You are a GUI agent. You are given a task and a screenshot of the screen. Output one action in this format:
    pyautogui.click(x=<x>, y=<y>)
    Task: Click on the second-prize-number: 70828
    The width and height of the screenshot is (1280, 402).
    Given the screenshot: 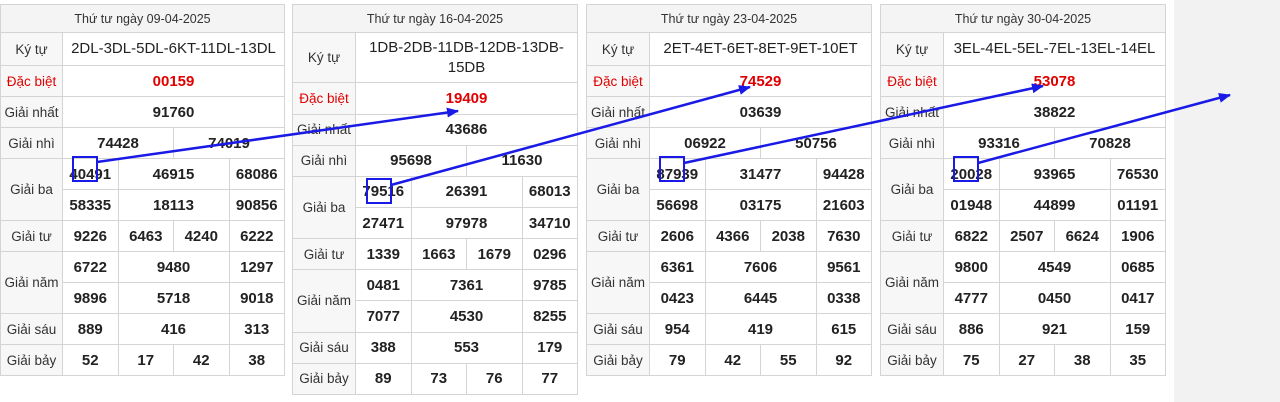 What is the action you would take?
    pyautogui.click(x=1110, y=143)
    